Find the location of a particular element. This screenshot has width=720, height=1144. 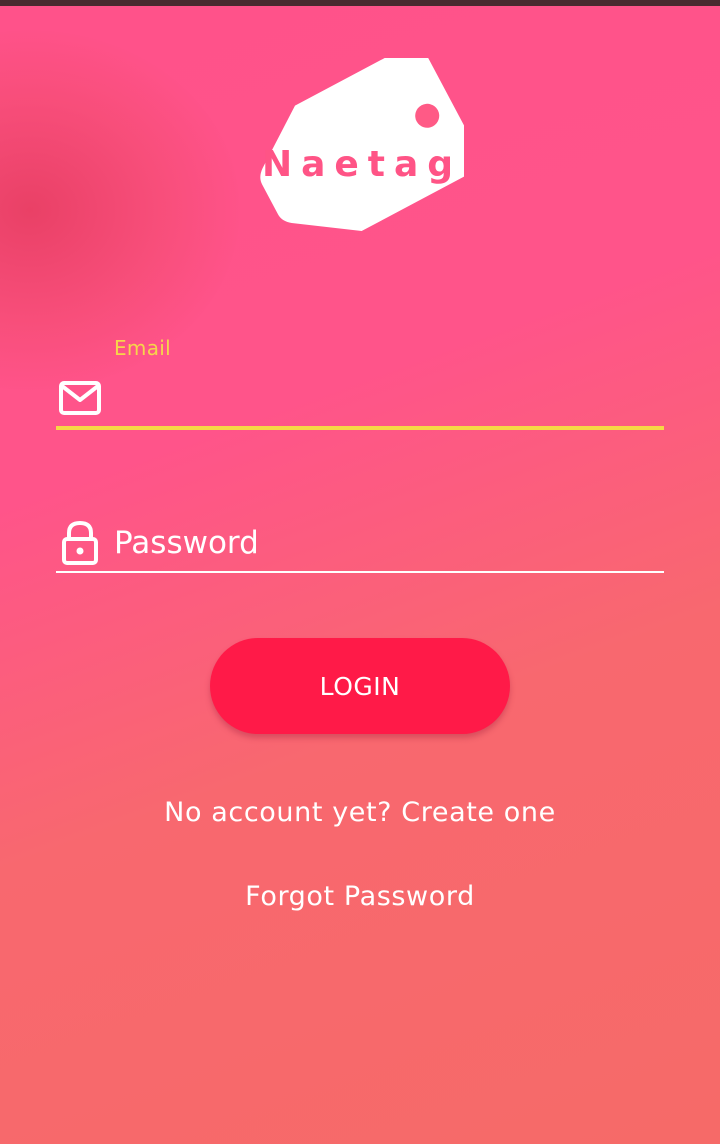

email-field: Email is located at coordinates (360, 381).